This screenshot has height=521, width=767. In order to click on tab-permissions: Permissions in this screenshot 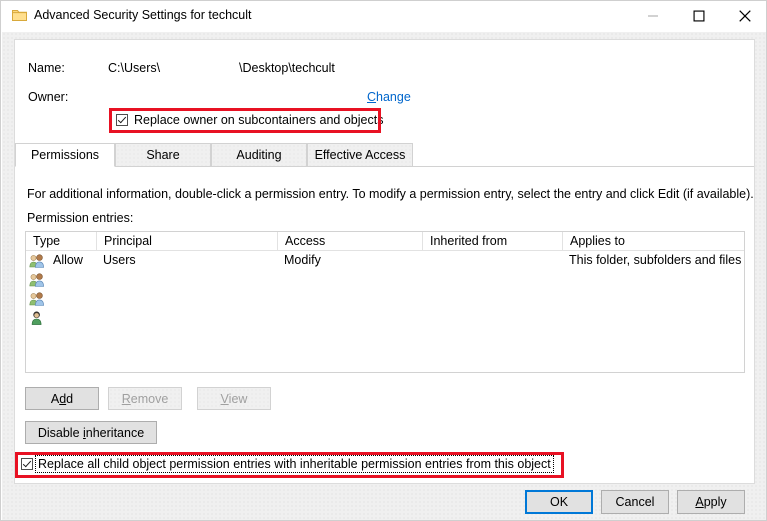, I will do `click(65, 155)`.